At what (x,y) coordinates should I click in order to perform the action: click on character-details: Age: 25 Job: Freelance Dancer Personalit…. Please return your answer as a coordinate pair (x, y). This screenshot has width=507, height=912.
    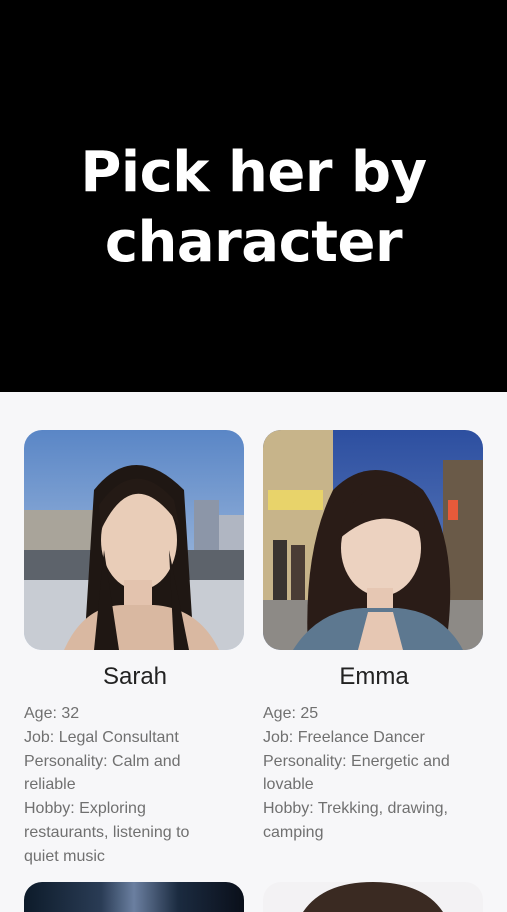
    Looking at the image, I should click on (374, 773).